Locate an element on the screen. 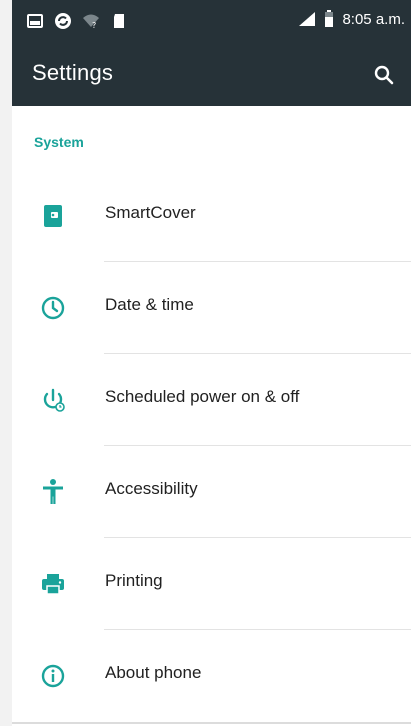  settings-item-label: Scheduled power on & off is located at coordinates (202, 396).